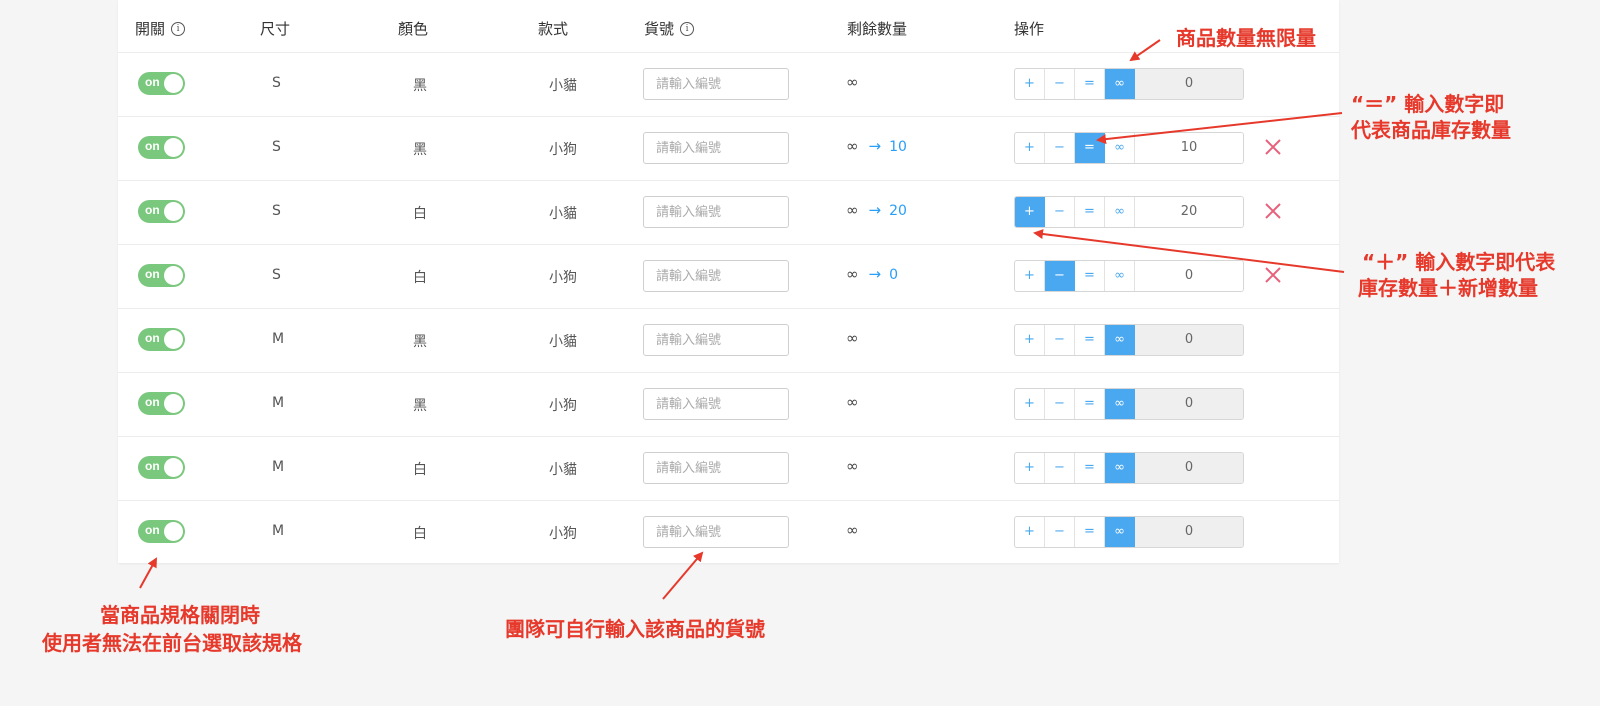 This screenshot has height=706, width=1600. Describe the element at coordinates (1431, 130) in the screenshot. I see `annotation-equal-2: 代表商品庫存數量` at that location.